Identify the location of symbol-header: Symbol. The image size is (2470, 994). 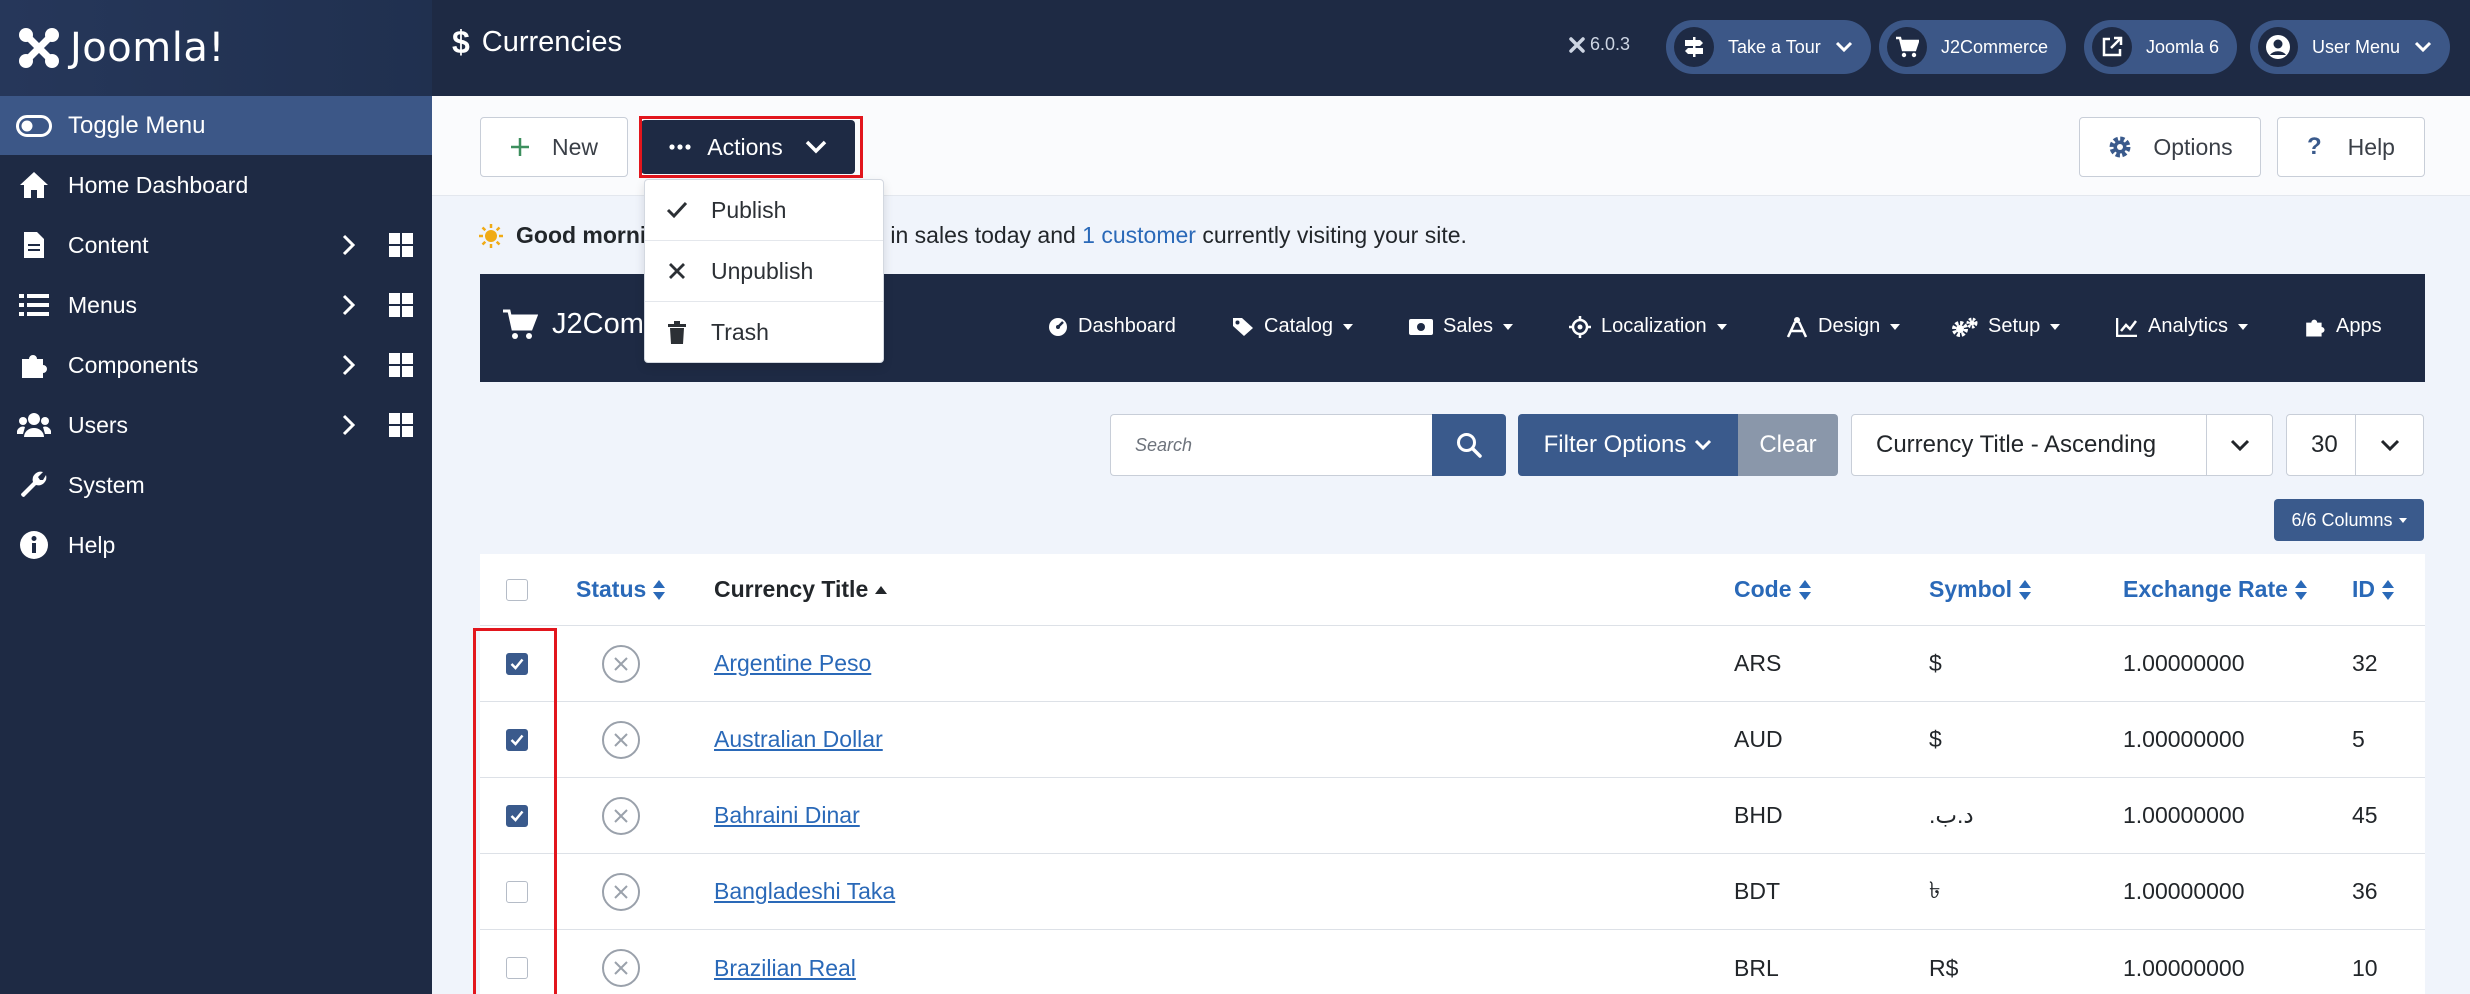
(1980, 589).